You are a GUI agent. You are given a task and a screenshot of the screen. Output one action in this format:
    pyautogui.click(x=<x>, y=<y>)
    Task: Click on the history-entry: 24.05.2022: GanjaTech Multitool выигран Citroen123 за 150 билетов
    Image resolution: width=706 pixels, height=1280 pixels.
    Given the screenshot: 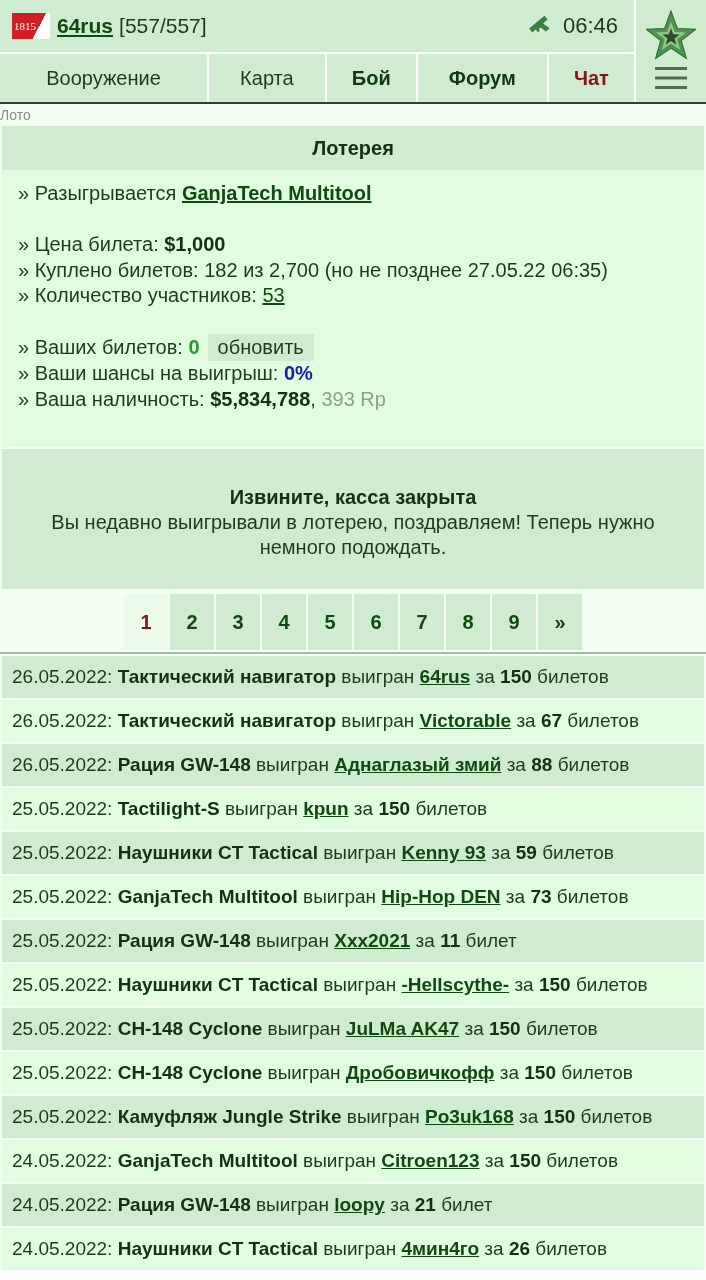 What is the action you would take?
    pyautogui.click(x=353, y=1161)
    